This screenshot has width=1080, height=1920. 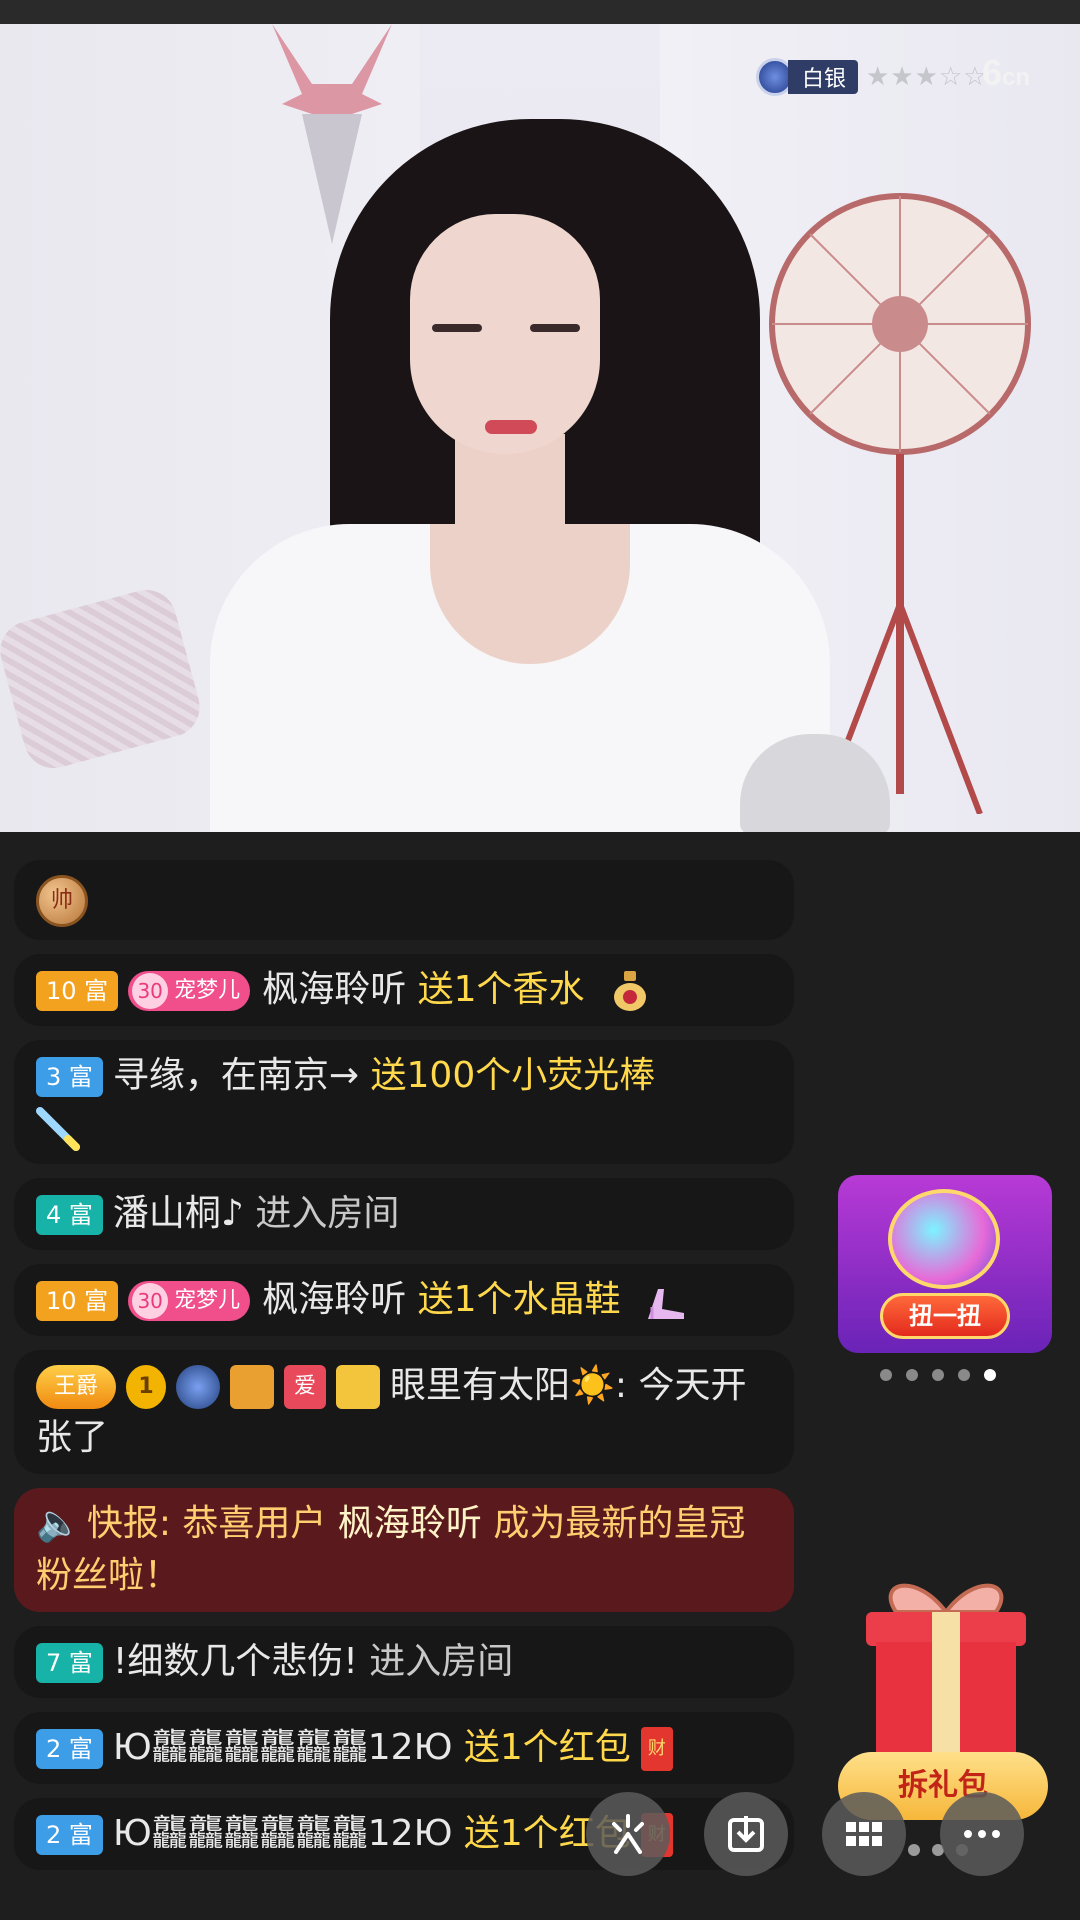 I want to click on gift-text: 送1个红包, so click(x=547, y=1747).